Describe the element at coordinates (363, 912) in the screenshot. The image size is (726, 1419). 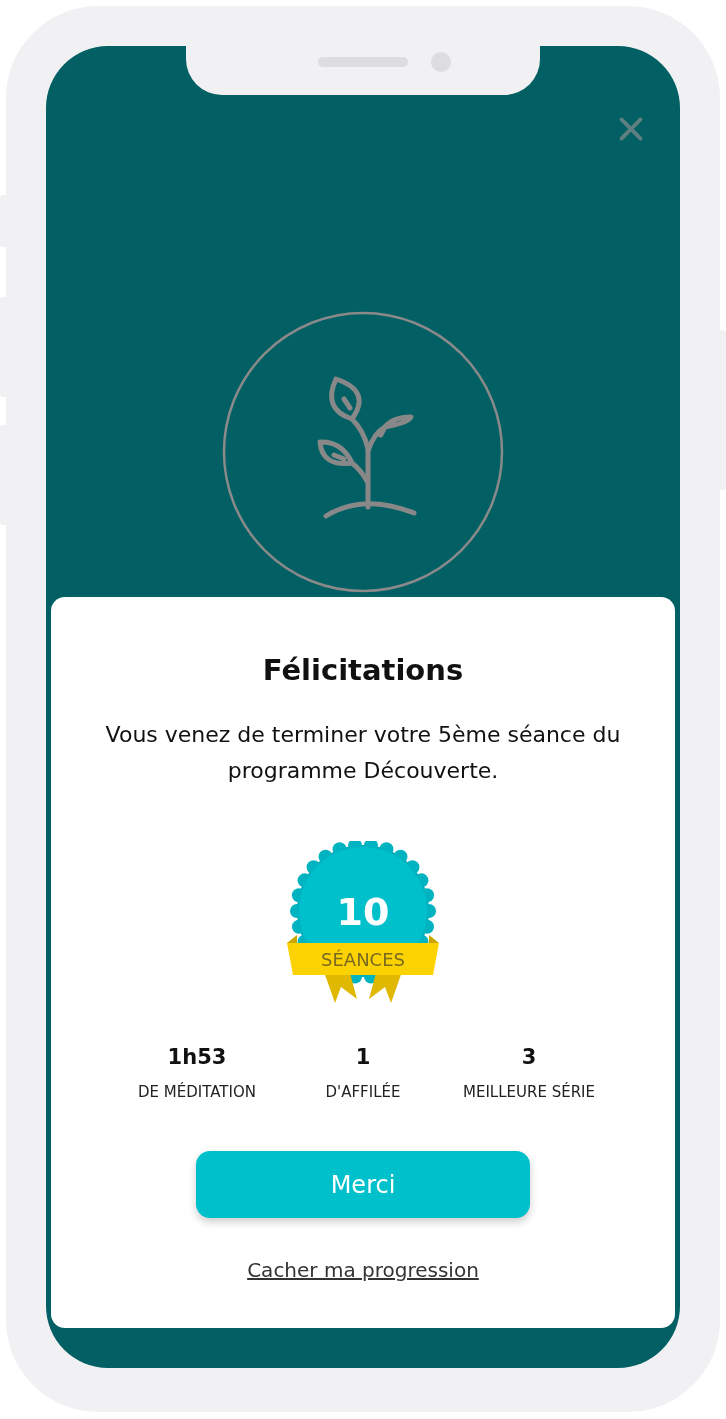
I see `badge-count: 10` at that location.